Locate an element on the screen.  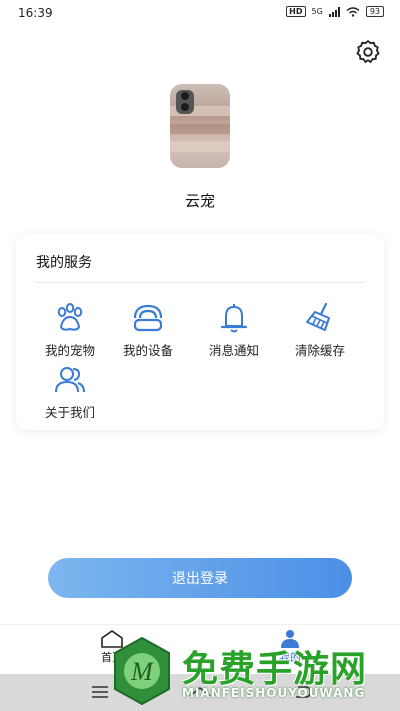
service-my-devices: 我的设备 is located at coordinates (148, 329).